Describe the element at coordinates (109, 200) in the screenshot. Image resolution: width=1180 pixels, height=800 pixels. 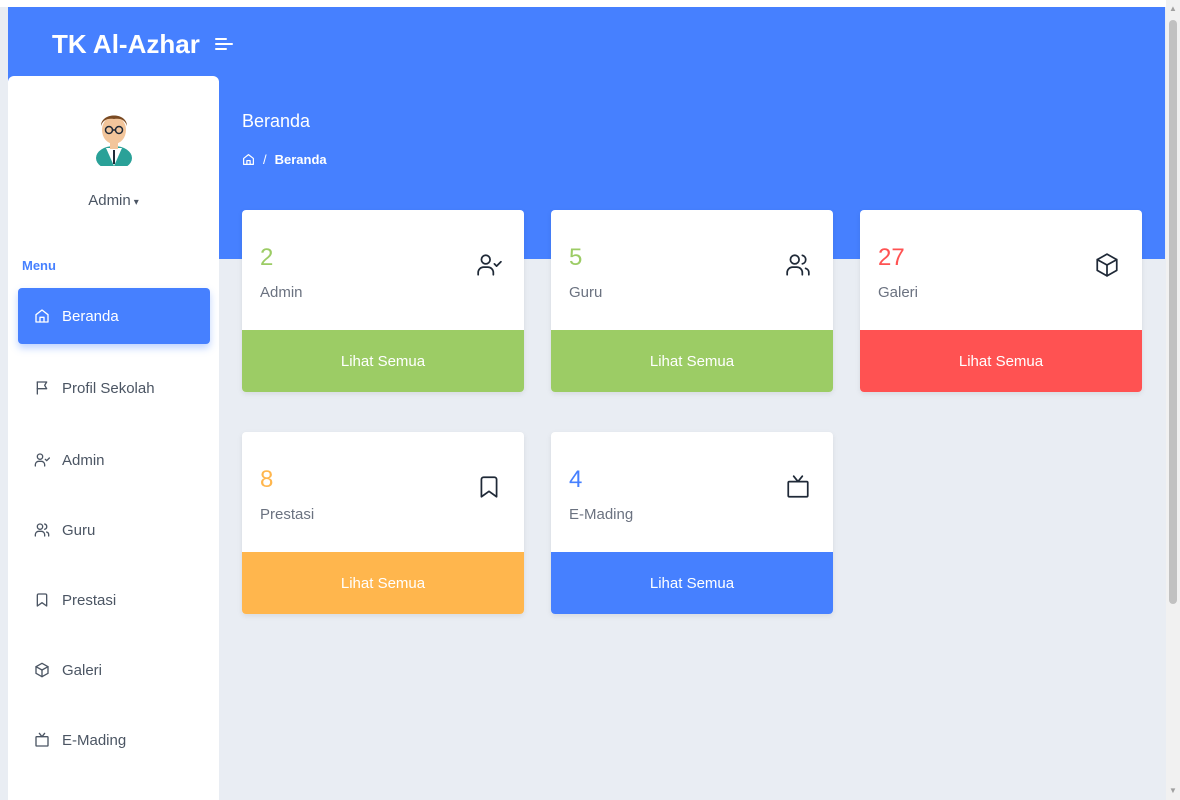
I see `user-name: Admin` at that location.